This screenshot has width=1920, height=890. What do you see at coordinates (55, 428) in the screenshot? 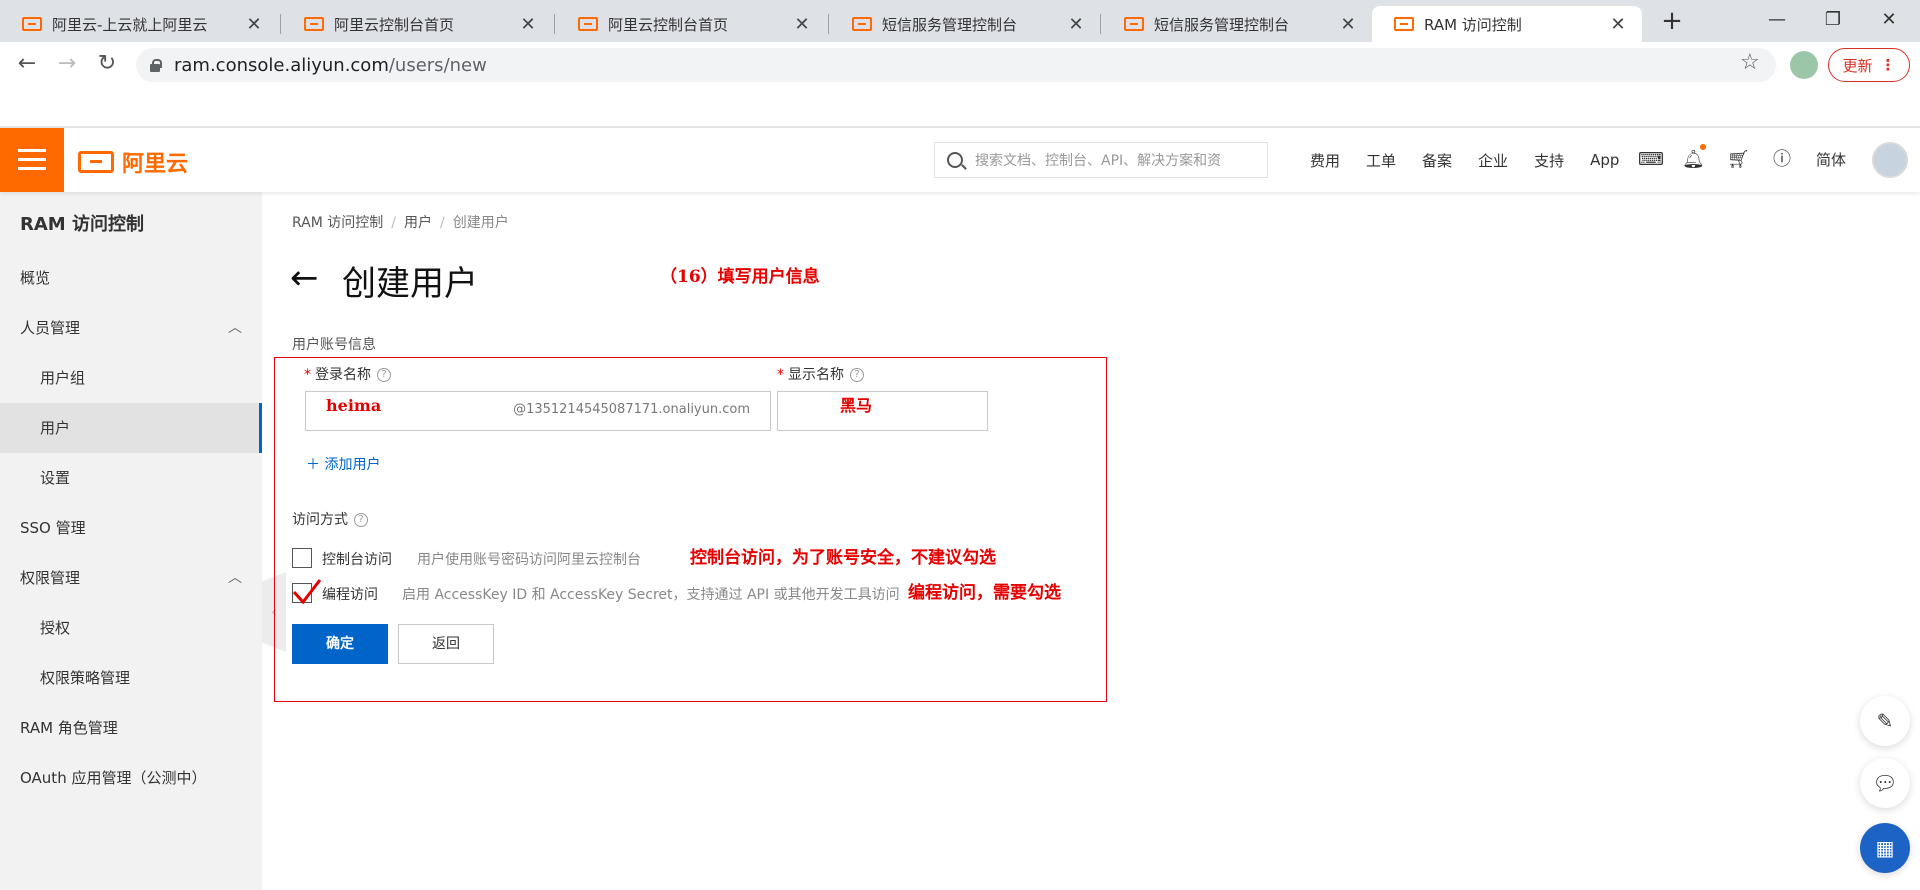
I see `sidebar-item-label: 用户` at bounding box center [55, 428].